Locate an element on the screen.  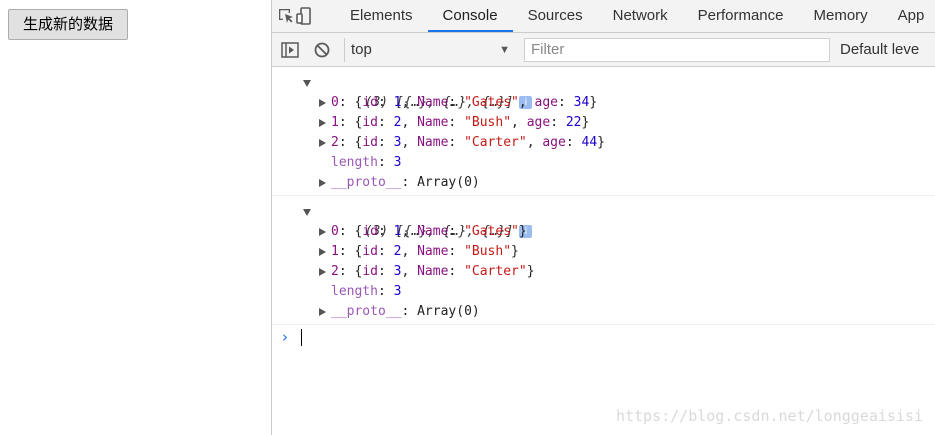
array-item: 1: {id: 2, Name: "Bush"} is located at coordinates (603, 252).